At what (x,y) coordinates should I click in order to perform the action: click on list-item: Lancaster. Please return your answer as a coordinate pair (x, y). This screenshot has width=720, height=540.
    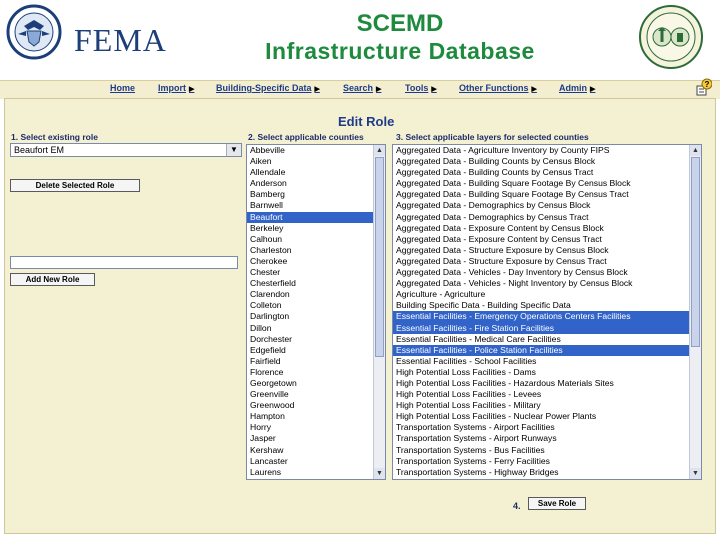
    Looking at the image, I should click on (310, 461).